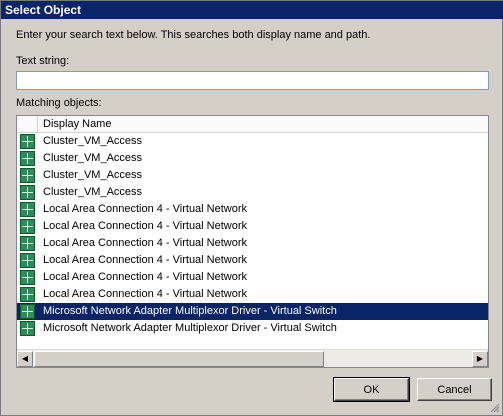 The height and width of the screenshot is (416, 503). I want to click on text-string-label: Text string:, so click(43, 61).